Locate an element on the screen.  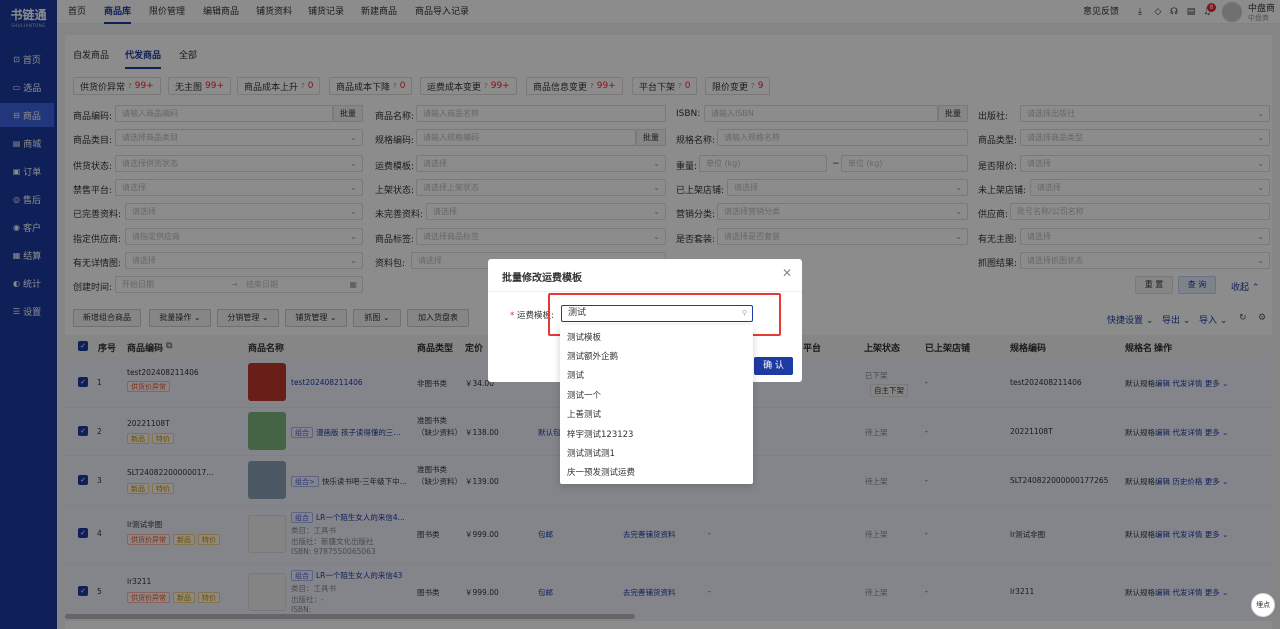
dropdown-option: 测试额外企鹅 is located at coordinates (592, 356).